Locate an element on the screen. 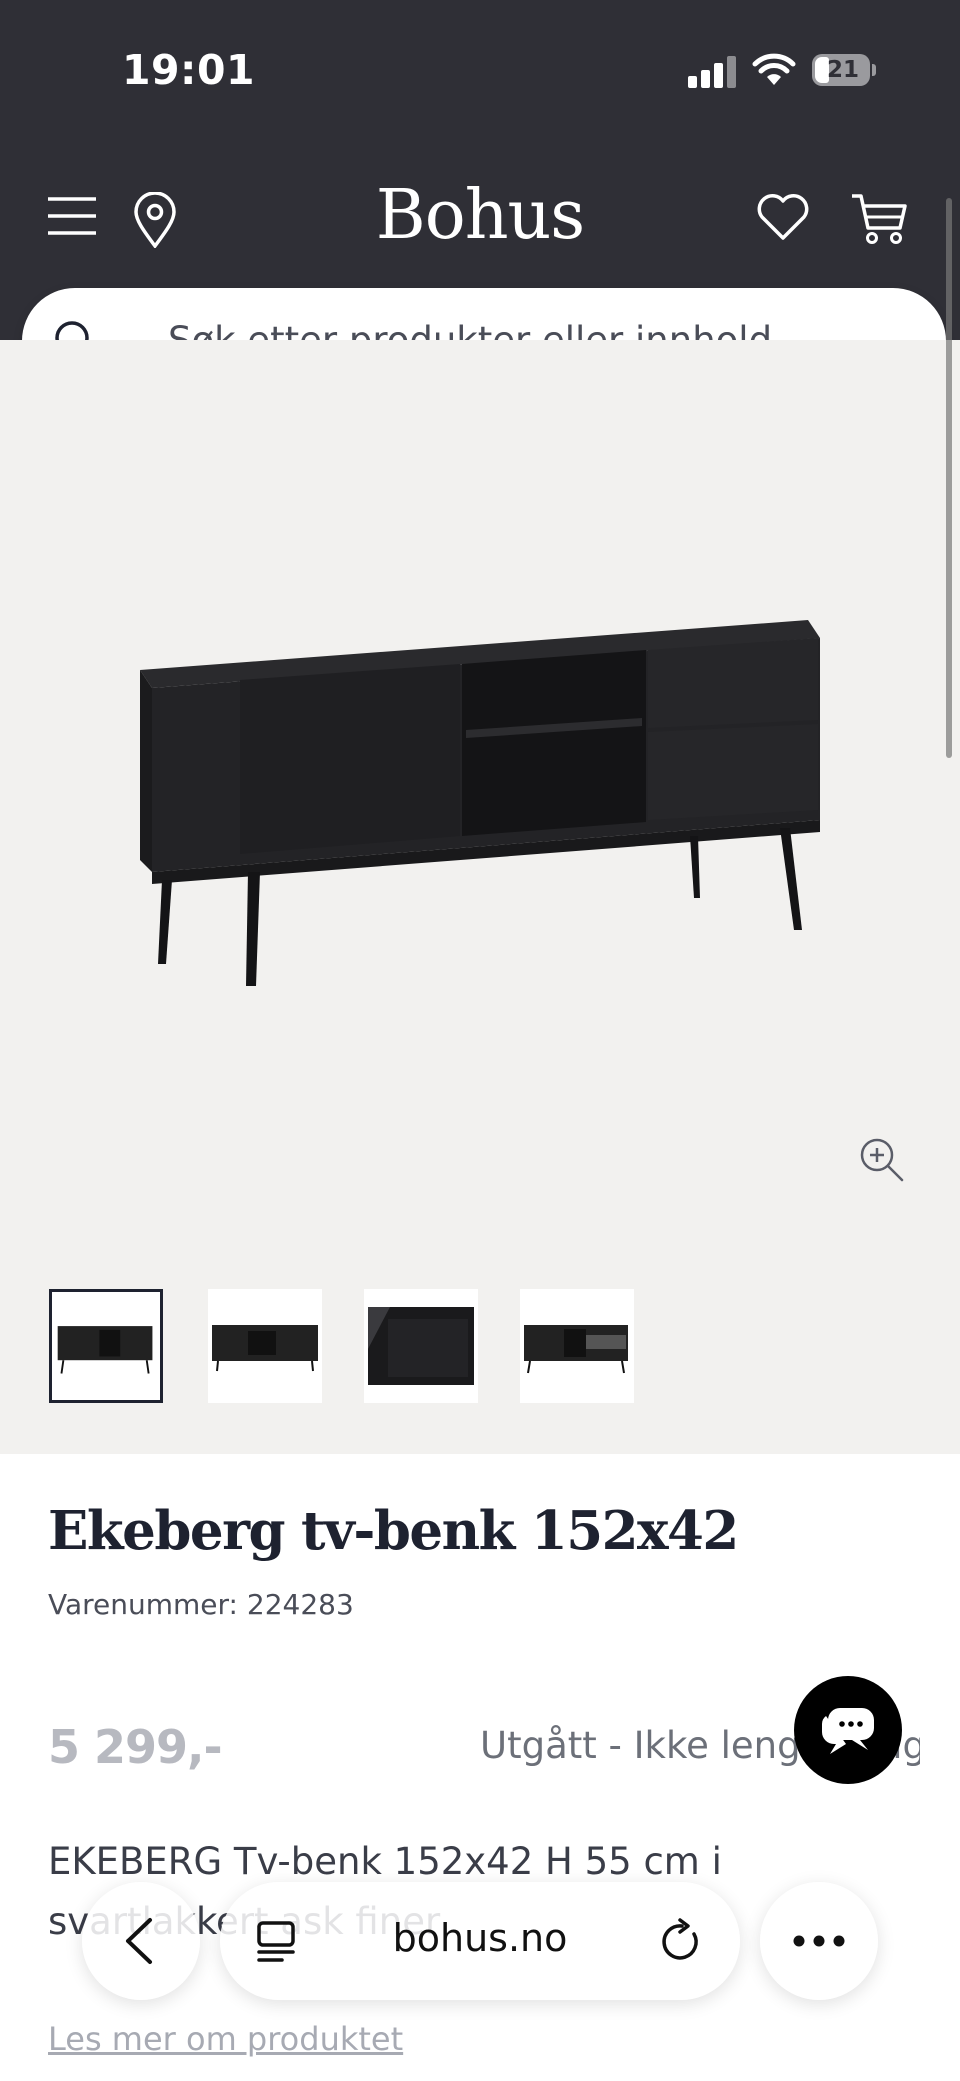 Image resolution: width=960 pixels, height=2081 pixels. read-more-link: Les mer om produktet is located at coordinates (225, 2039).